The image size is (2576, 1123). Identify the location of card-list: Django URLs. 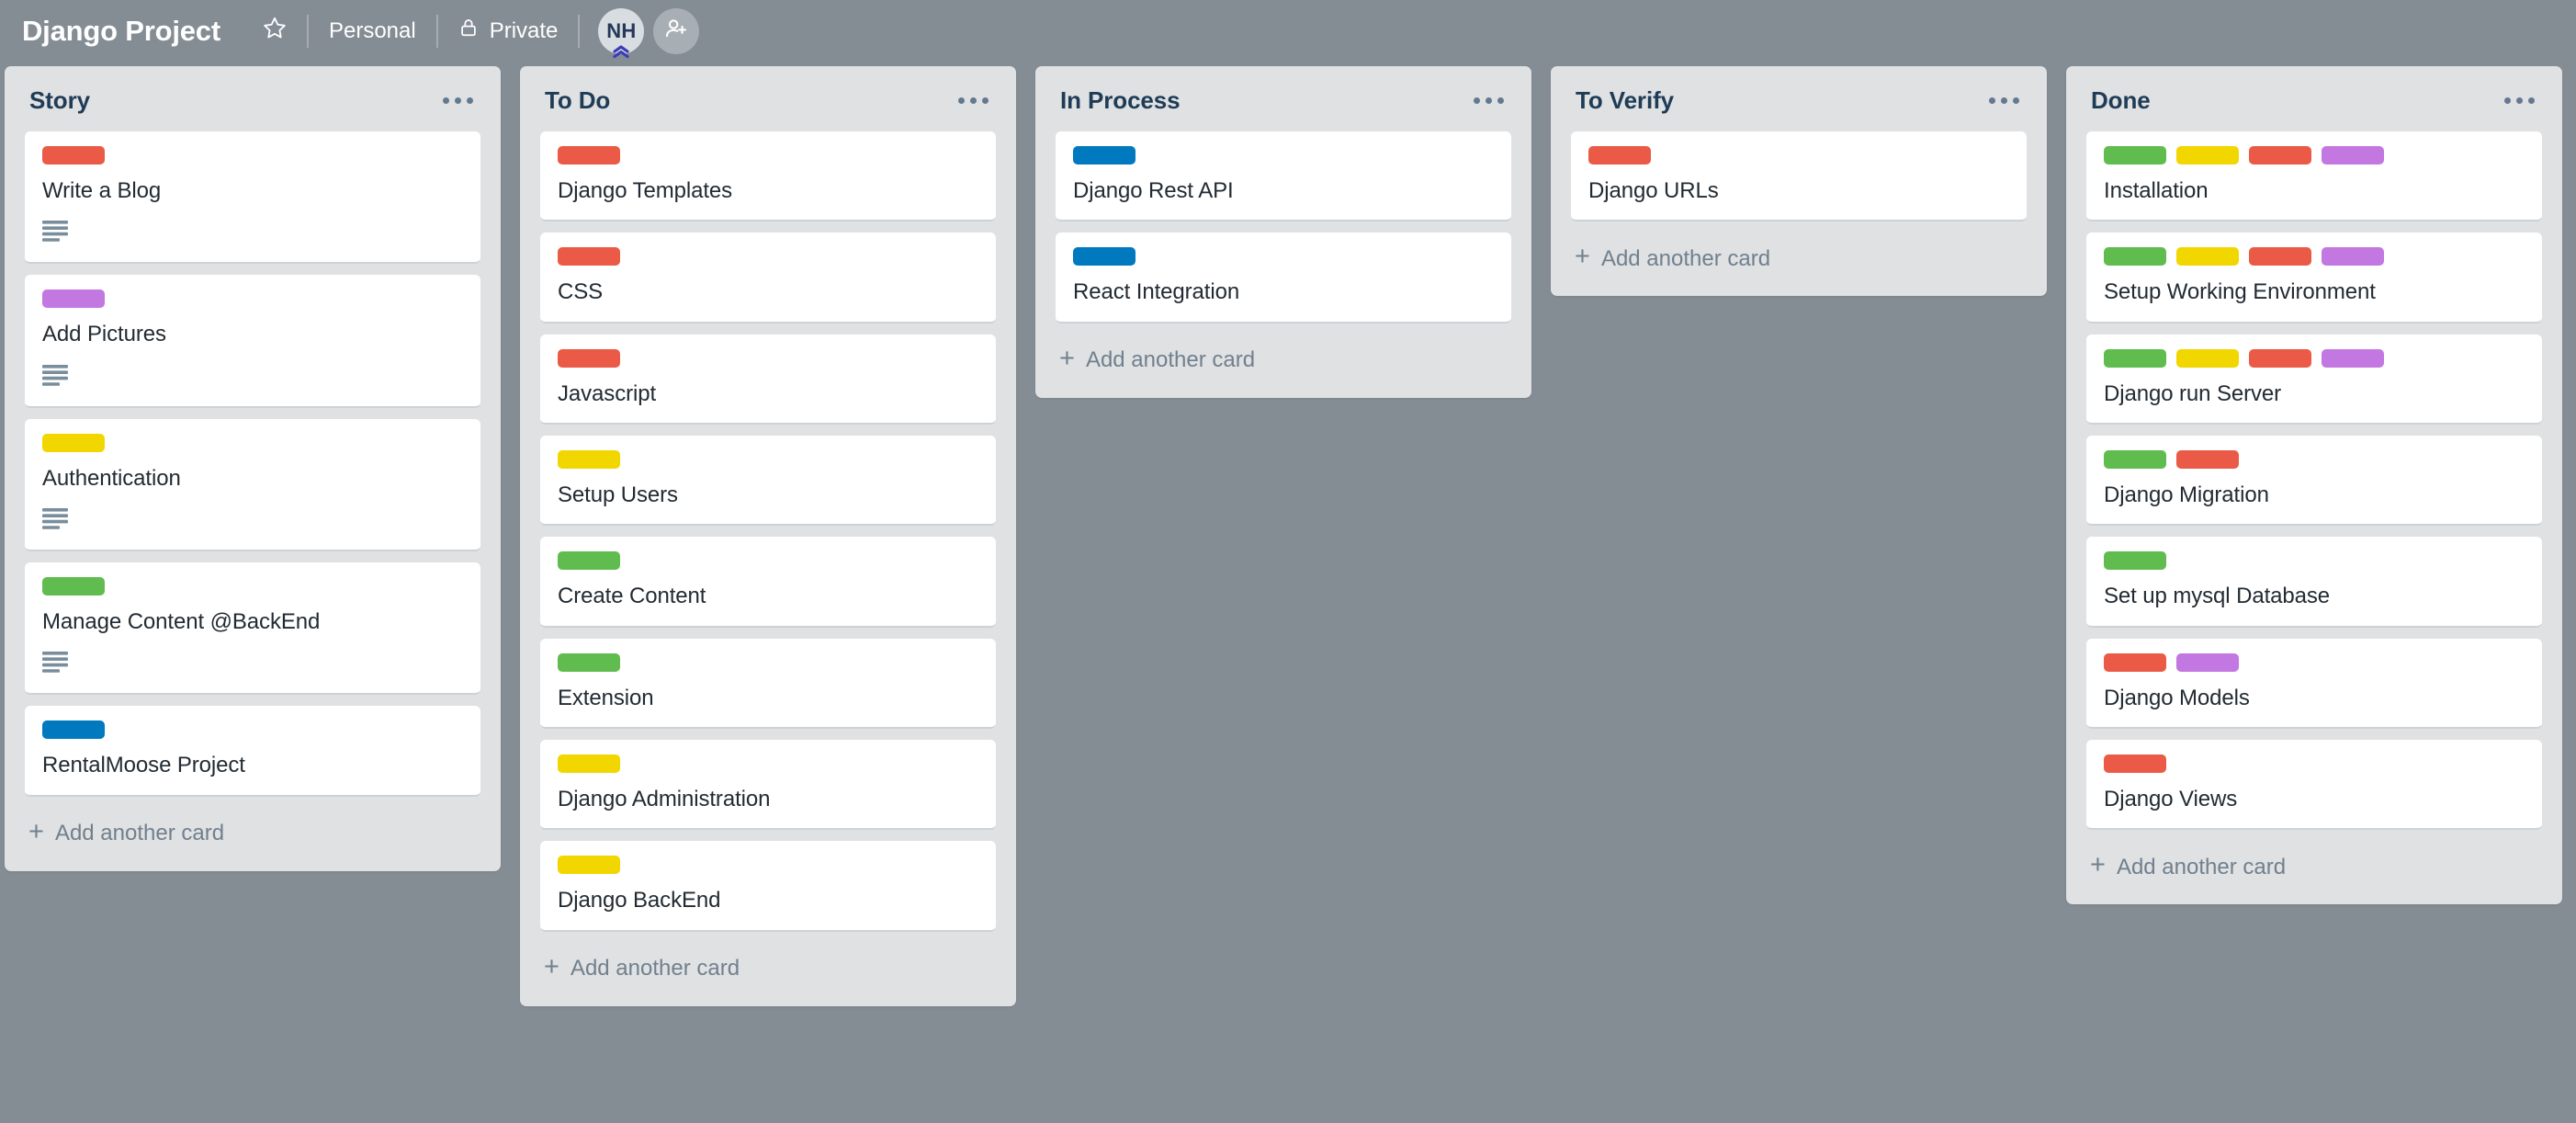
(1799, 176).